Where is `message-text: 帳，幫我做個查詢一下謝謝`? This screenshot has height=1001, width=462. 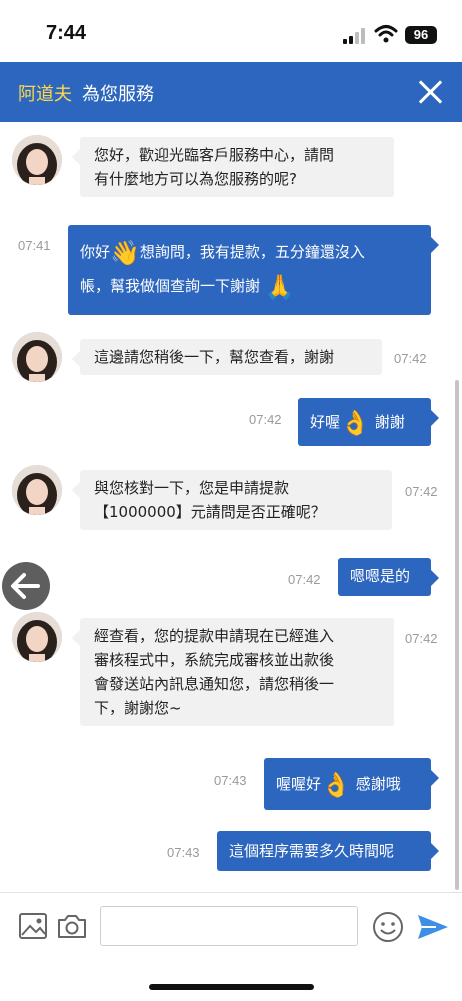 message-text: 帳，幫我做個查詢一下謝謝 is located at coordinates (170, 286).